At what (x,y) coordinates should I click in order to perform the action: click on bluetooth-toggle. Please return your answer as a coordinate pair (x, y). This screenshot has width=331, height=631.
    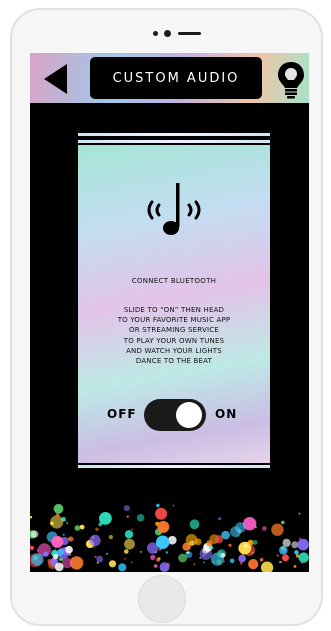
    Looking at the image, I should click on (175, 415).